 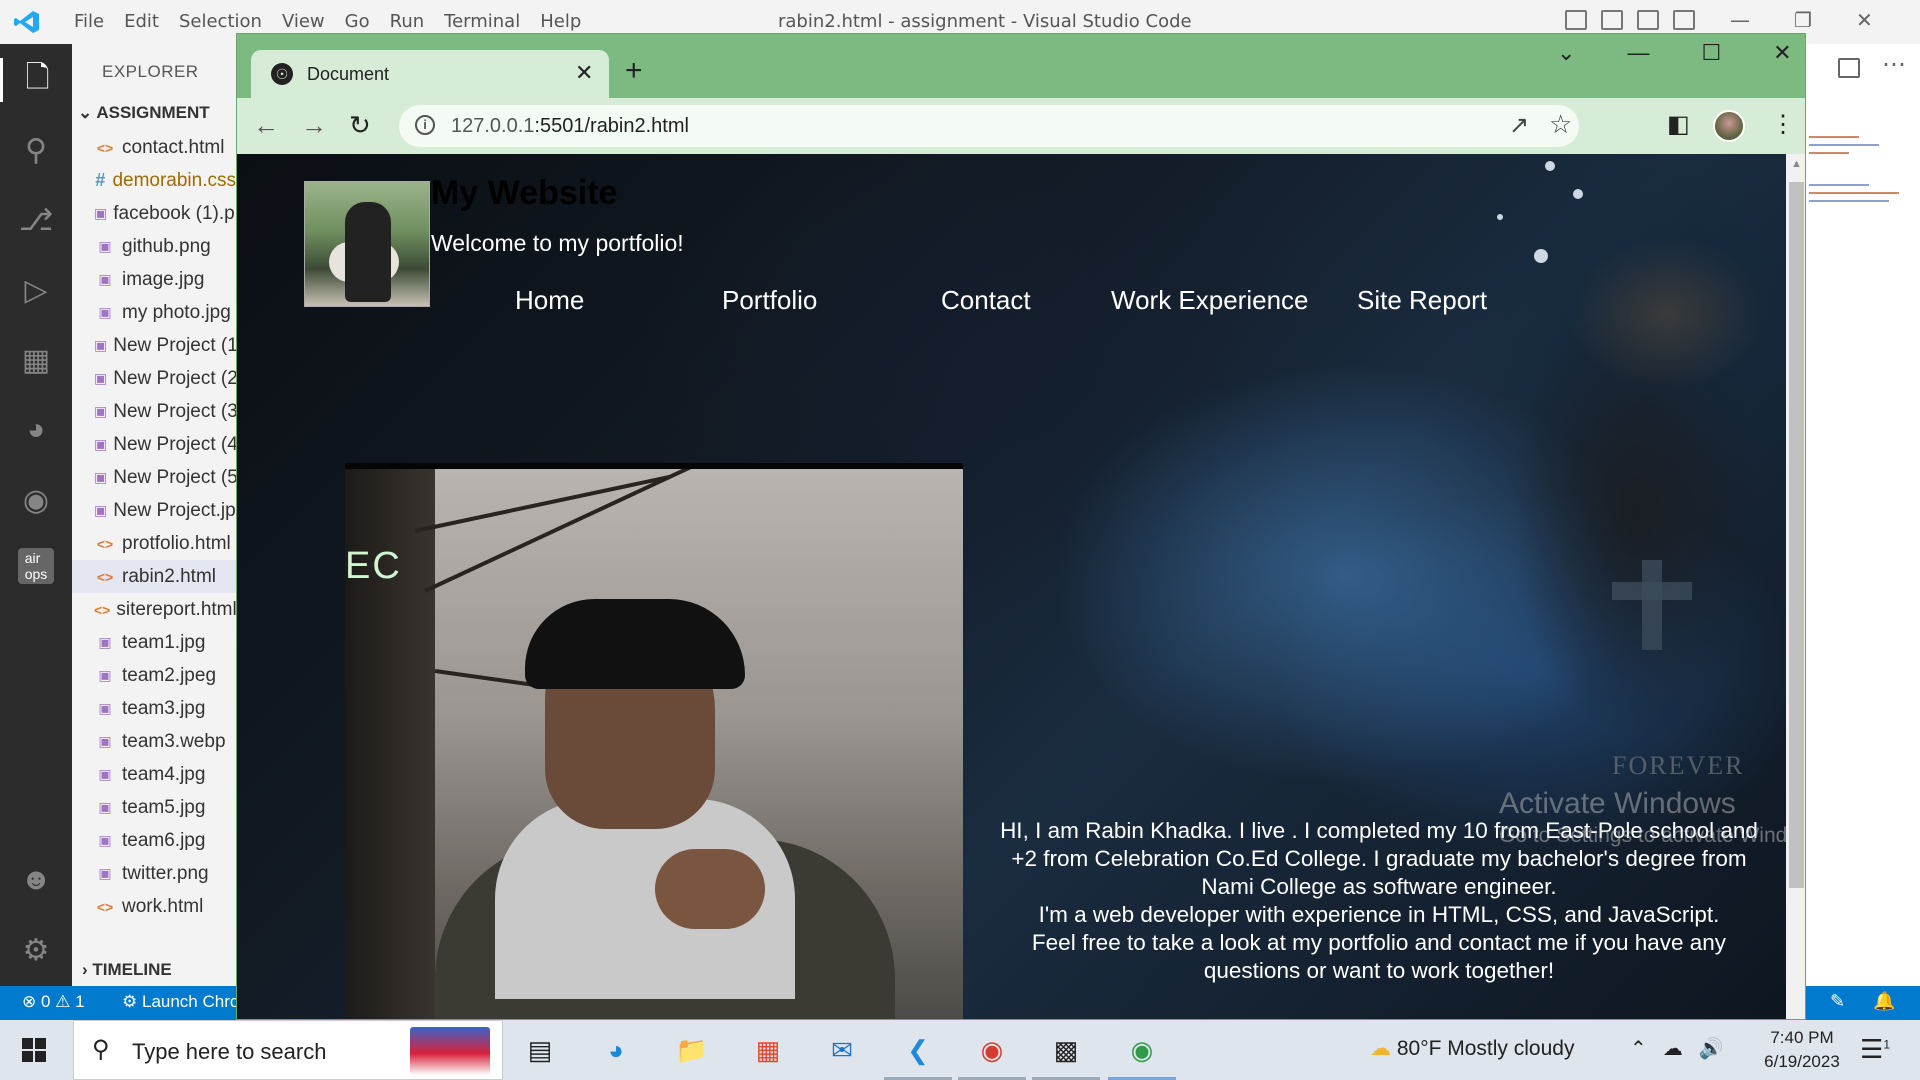 What do you see at coordinates (540, 1050) in the screenshot?
I see `task-view-icon: ▤` at bounding box center [540, 1050].